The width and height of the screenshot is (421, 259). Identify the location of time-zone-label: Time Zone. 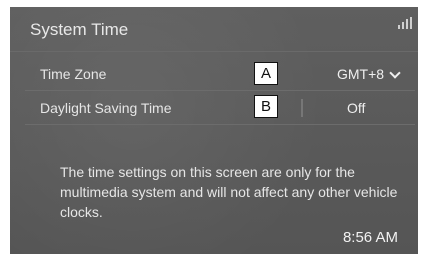
(73, 74).